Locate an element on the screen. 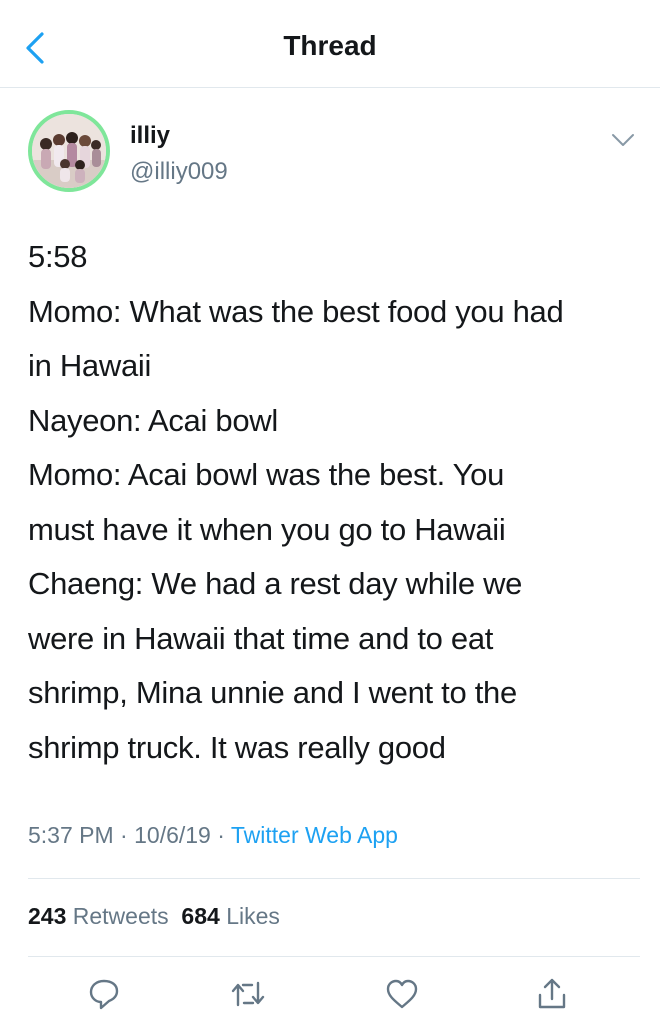  tweet-line: must have it when you go to Hawaii is located at coordinates (267, 529).